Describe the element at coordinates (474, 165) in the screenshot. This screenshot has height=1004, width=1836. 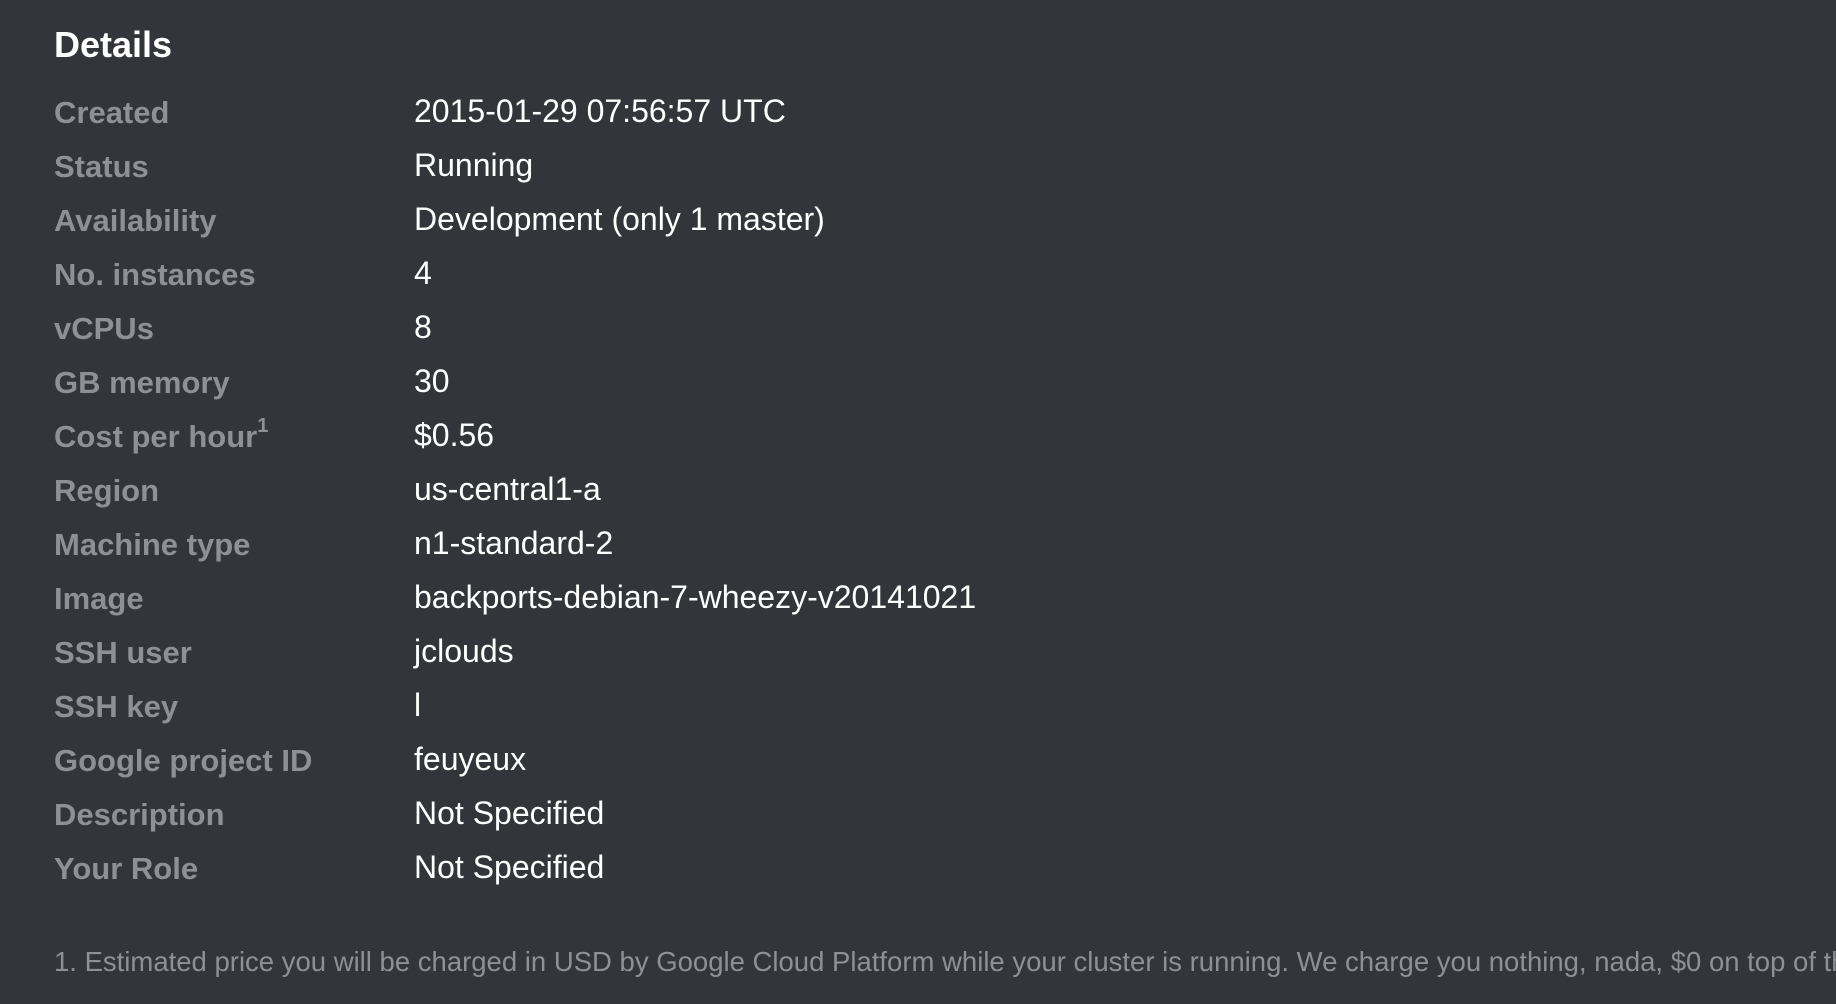
I see `detail-value: Running` at that location.